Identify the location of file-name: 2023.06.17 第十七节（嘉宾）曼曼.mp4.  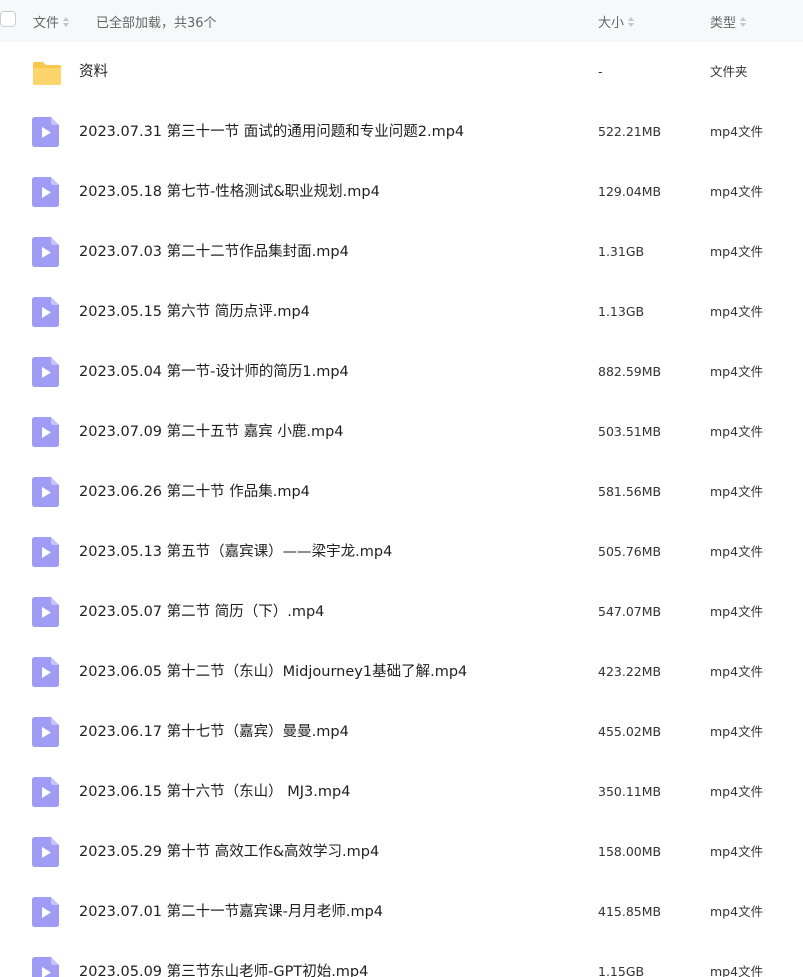
(214, 732).